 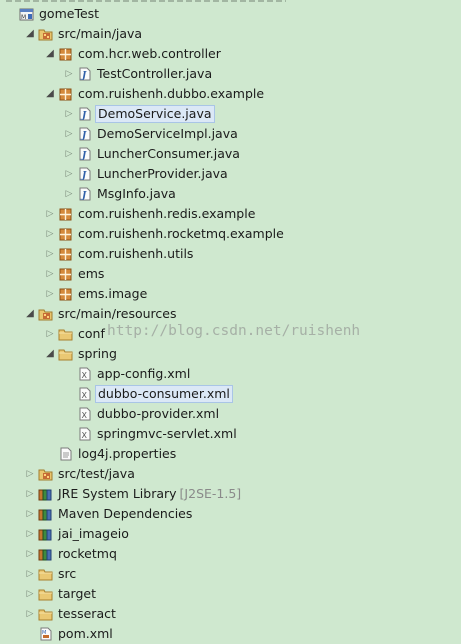 I want to click on java-file-icon: J, so click(x=84, y=194).